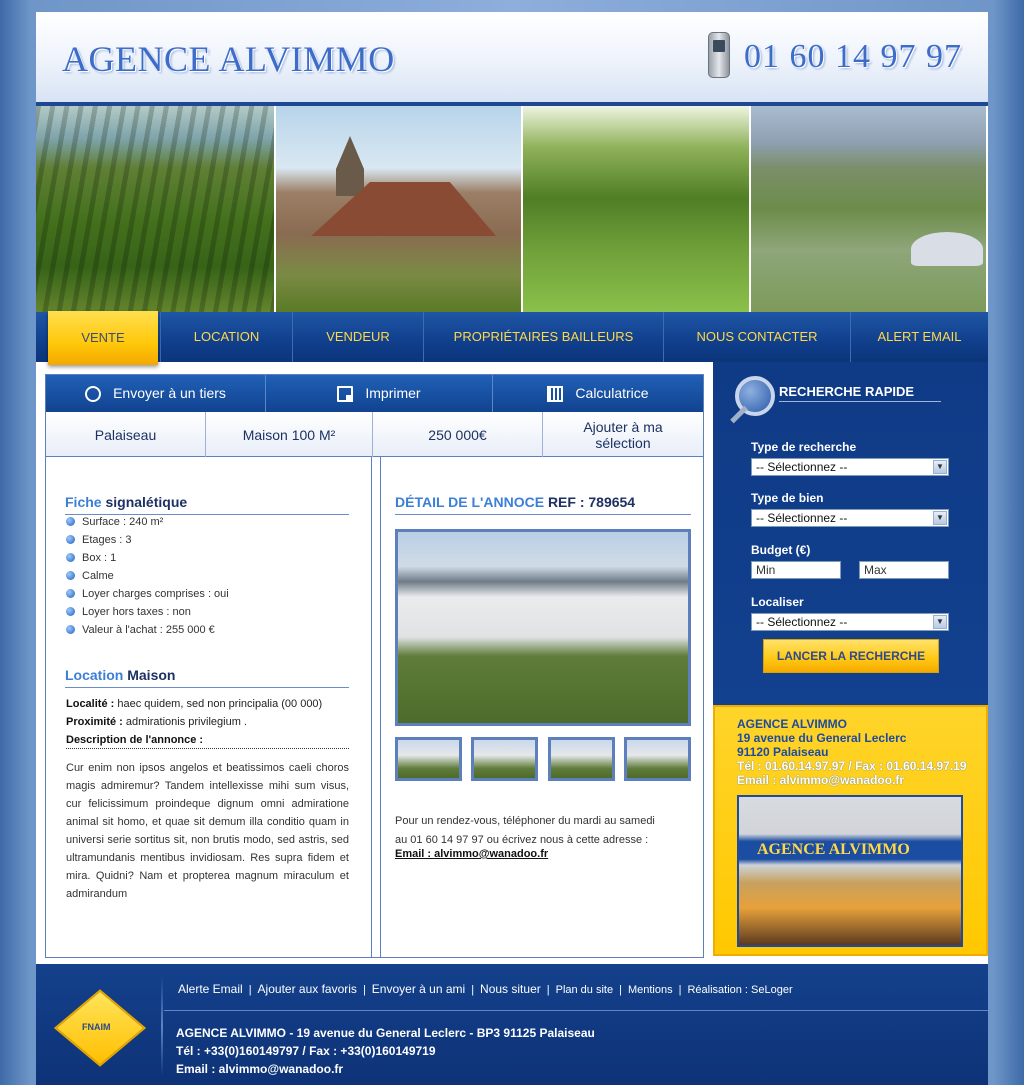 The width and height of the screenshot is (1024, 1085). What do you see at coordinates (146, 502) in the screenshot?
I see `fiche-title-b: signalétique` at bounding box center [146, 502].